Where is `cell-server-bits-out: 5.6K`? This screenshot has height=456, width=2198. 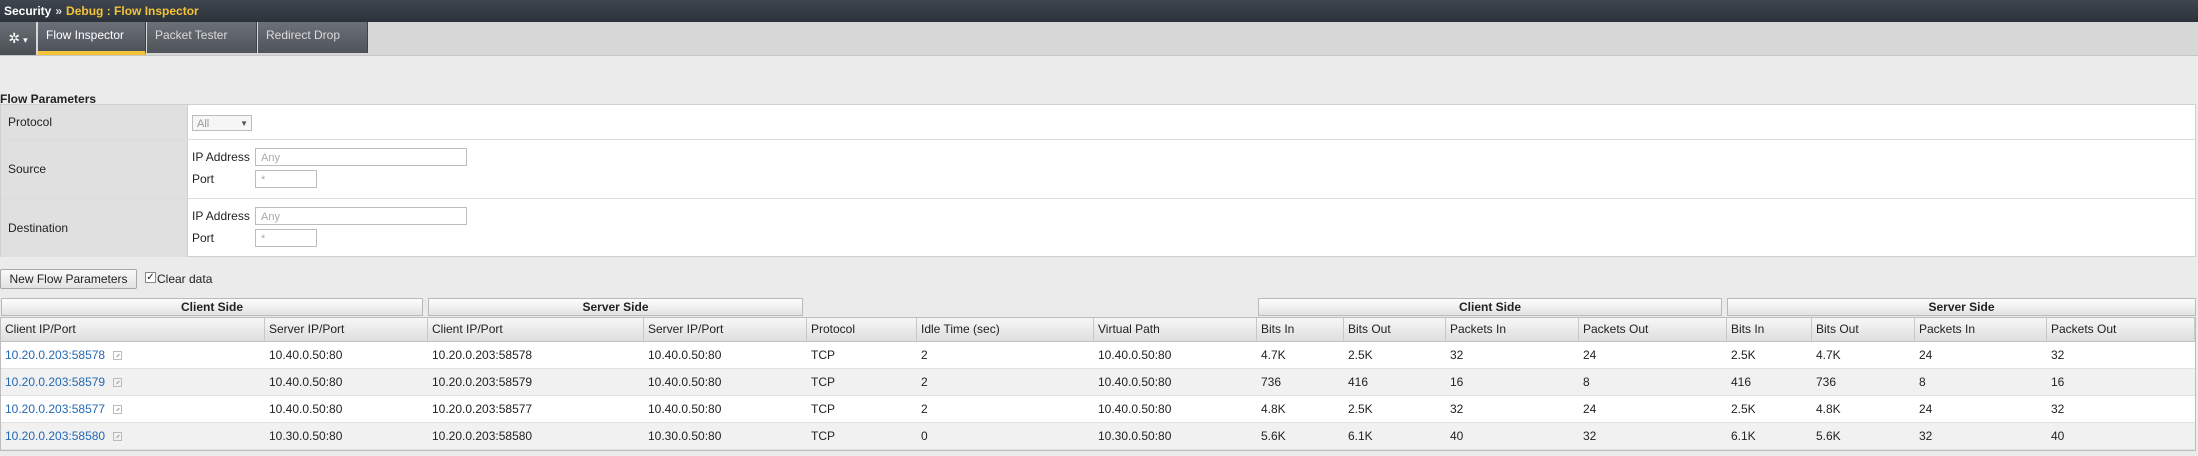
cell-server-bits-out: 5.6K is located at coordinates (1828, 436).